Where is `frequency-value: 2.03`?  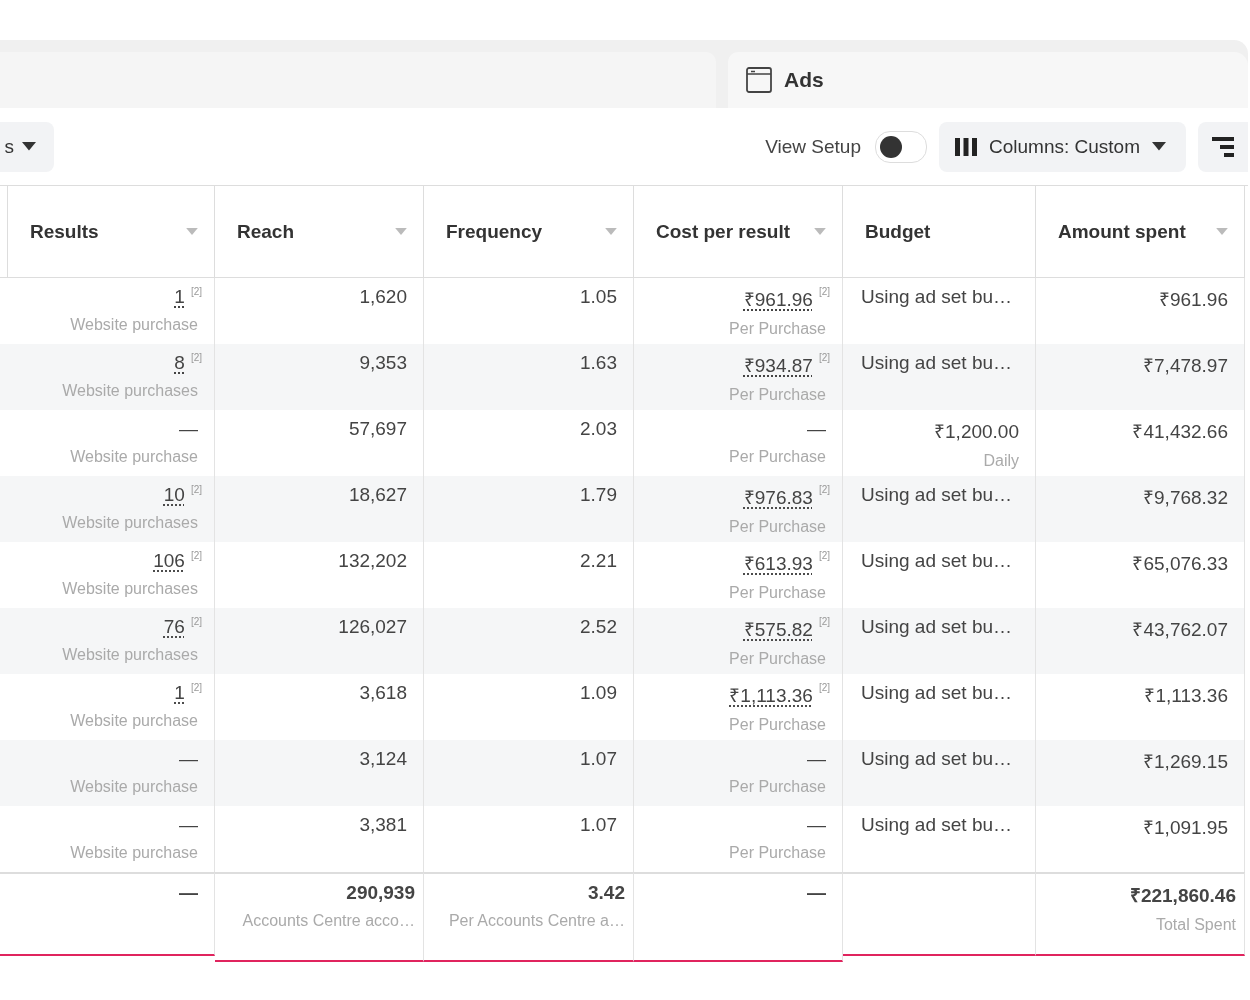 frequency-value: 2.03 is located at coordinates (598, 429).